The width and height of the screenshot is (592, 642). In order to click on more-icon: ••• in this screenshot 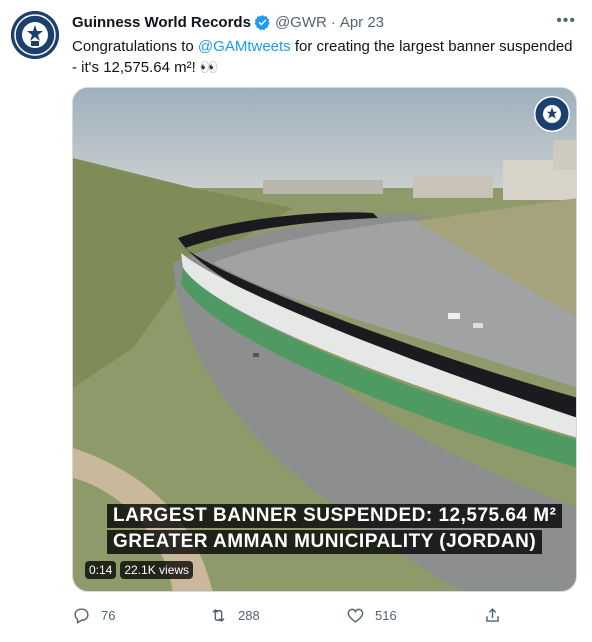, I will do `click(566, 21)`.